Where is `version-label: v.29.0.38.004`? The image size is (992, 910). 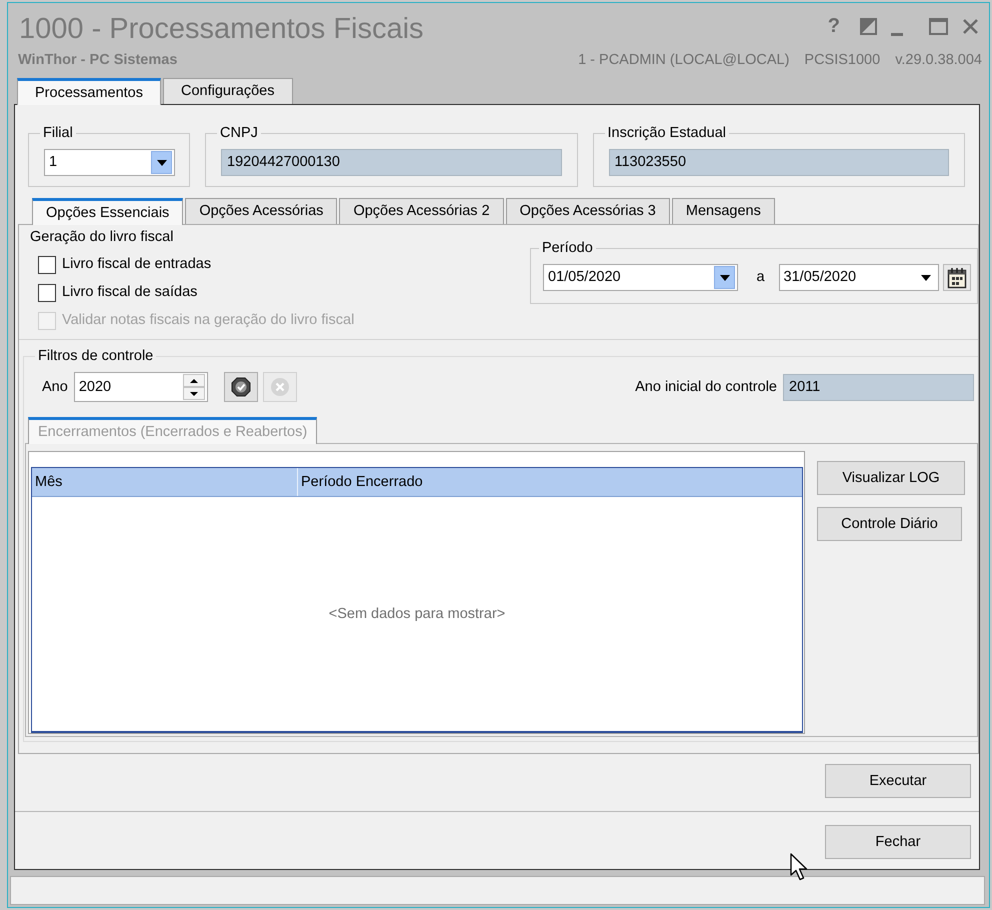 version-label: v.29.0.38.004 is located at coordinates (938, 60).